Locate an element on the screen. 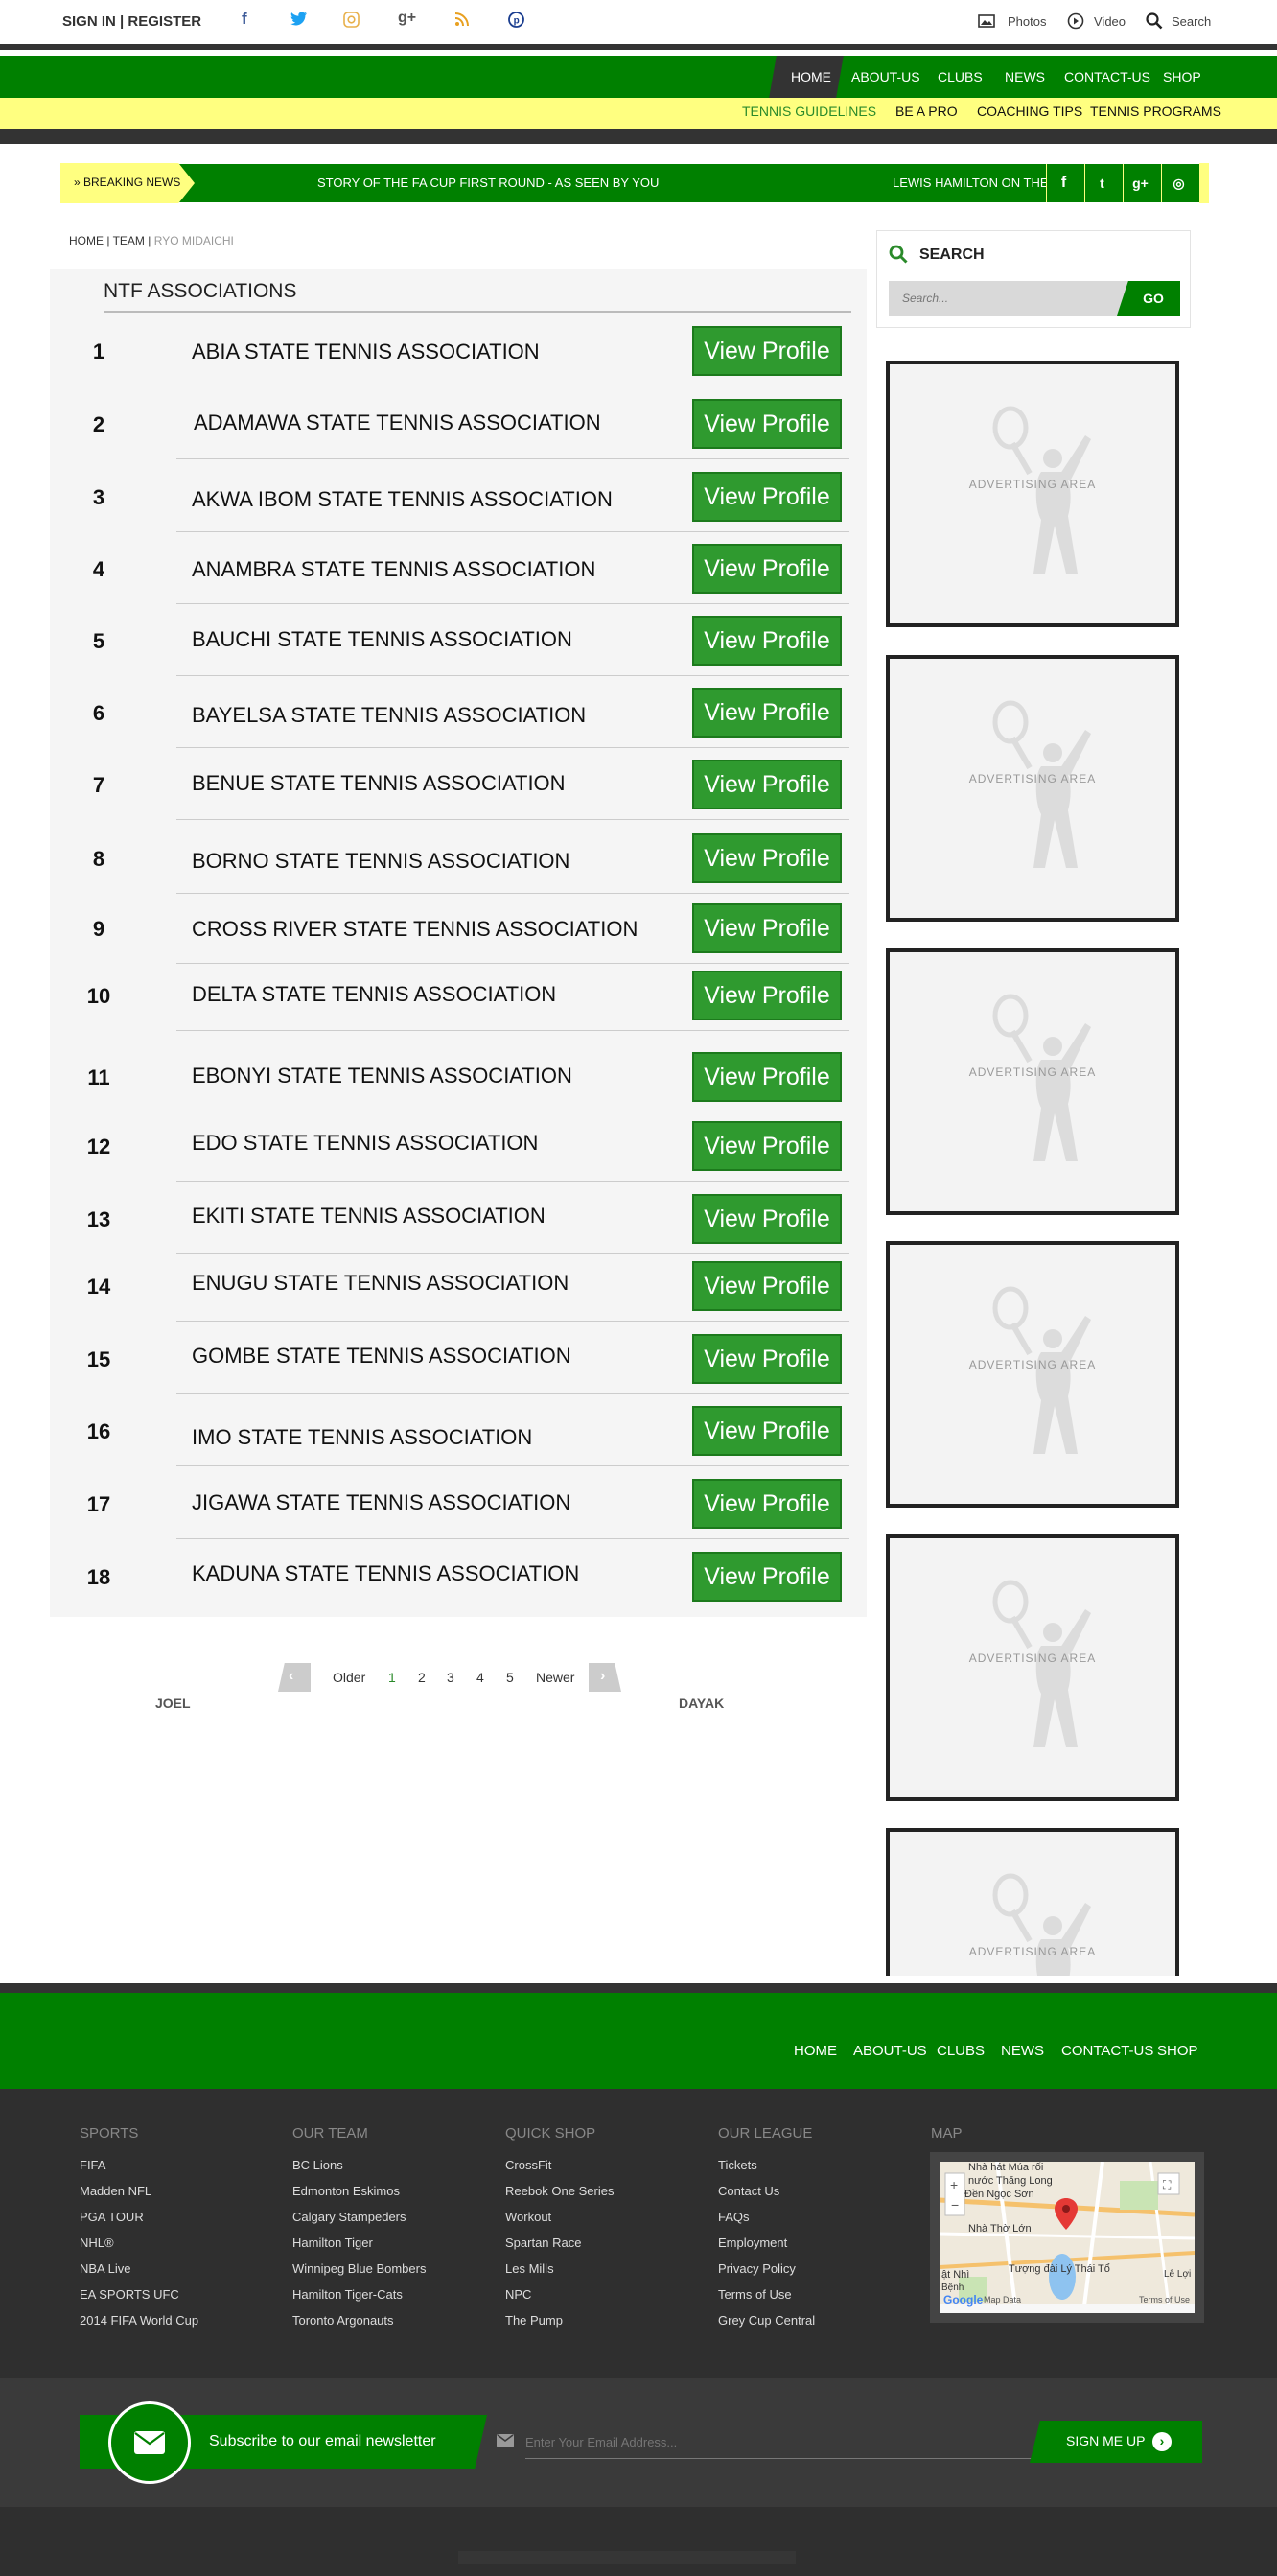 The width and height of the screenshot is (1277, 2576). footer-link: FAQs is located at coordinates (734, 2217).